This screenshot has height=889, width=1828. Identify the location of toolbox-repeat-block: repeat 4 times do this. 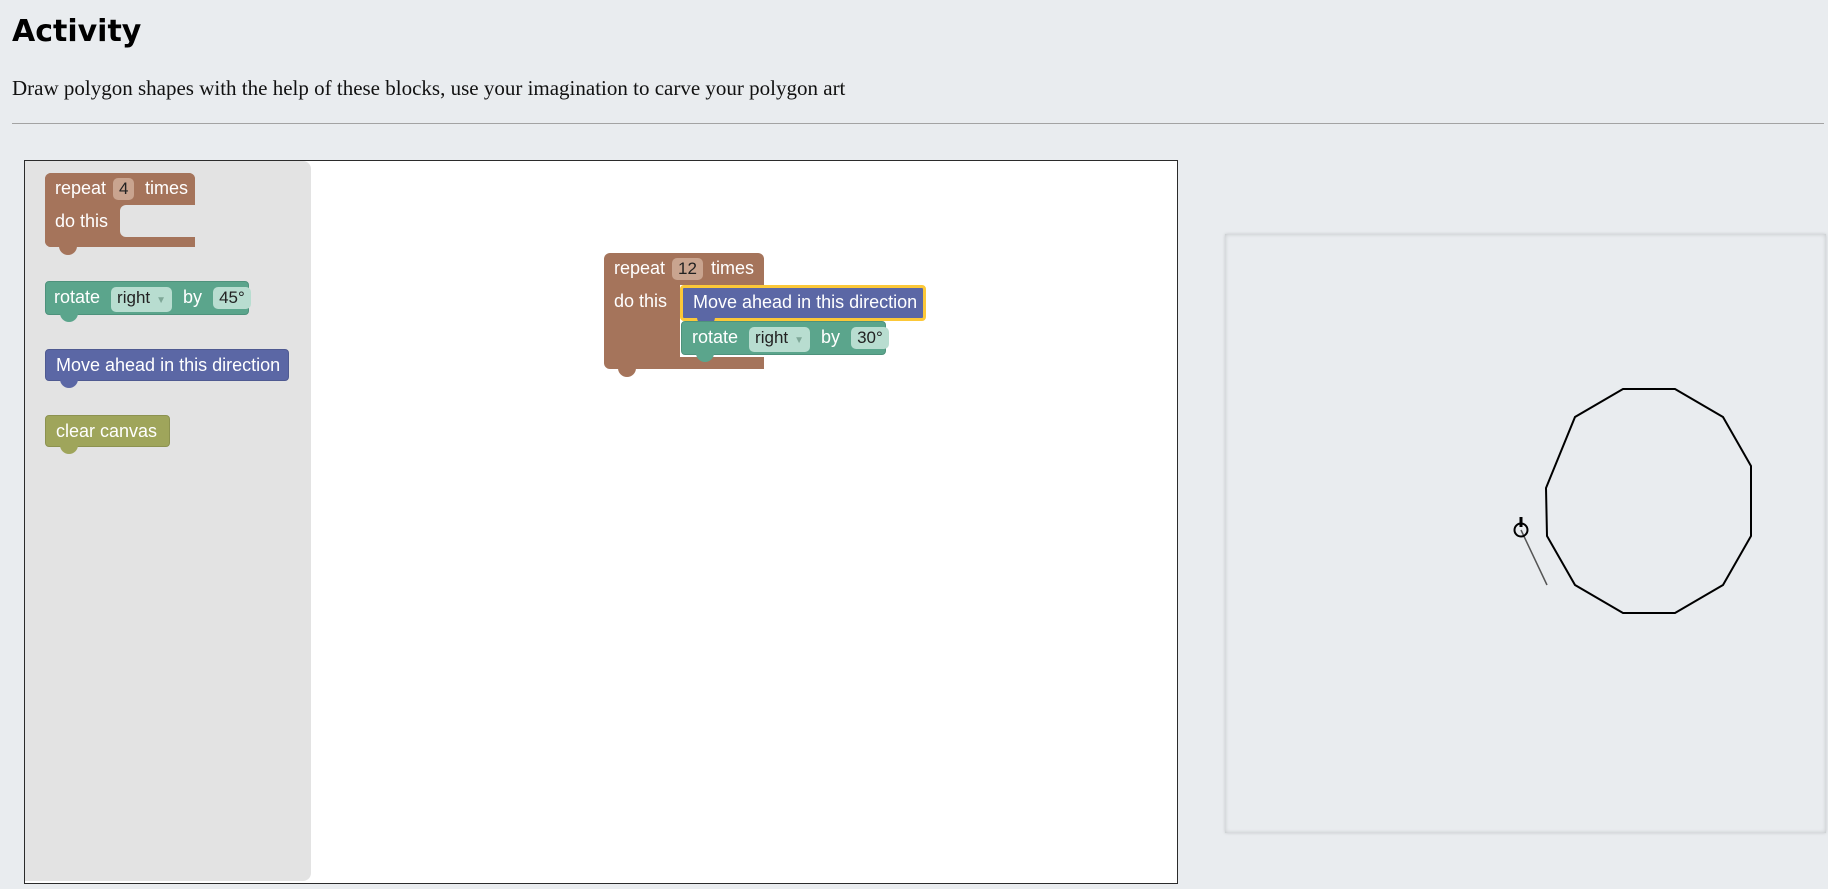
(120, 214).